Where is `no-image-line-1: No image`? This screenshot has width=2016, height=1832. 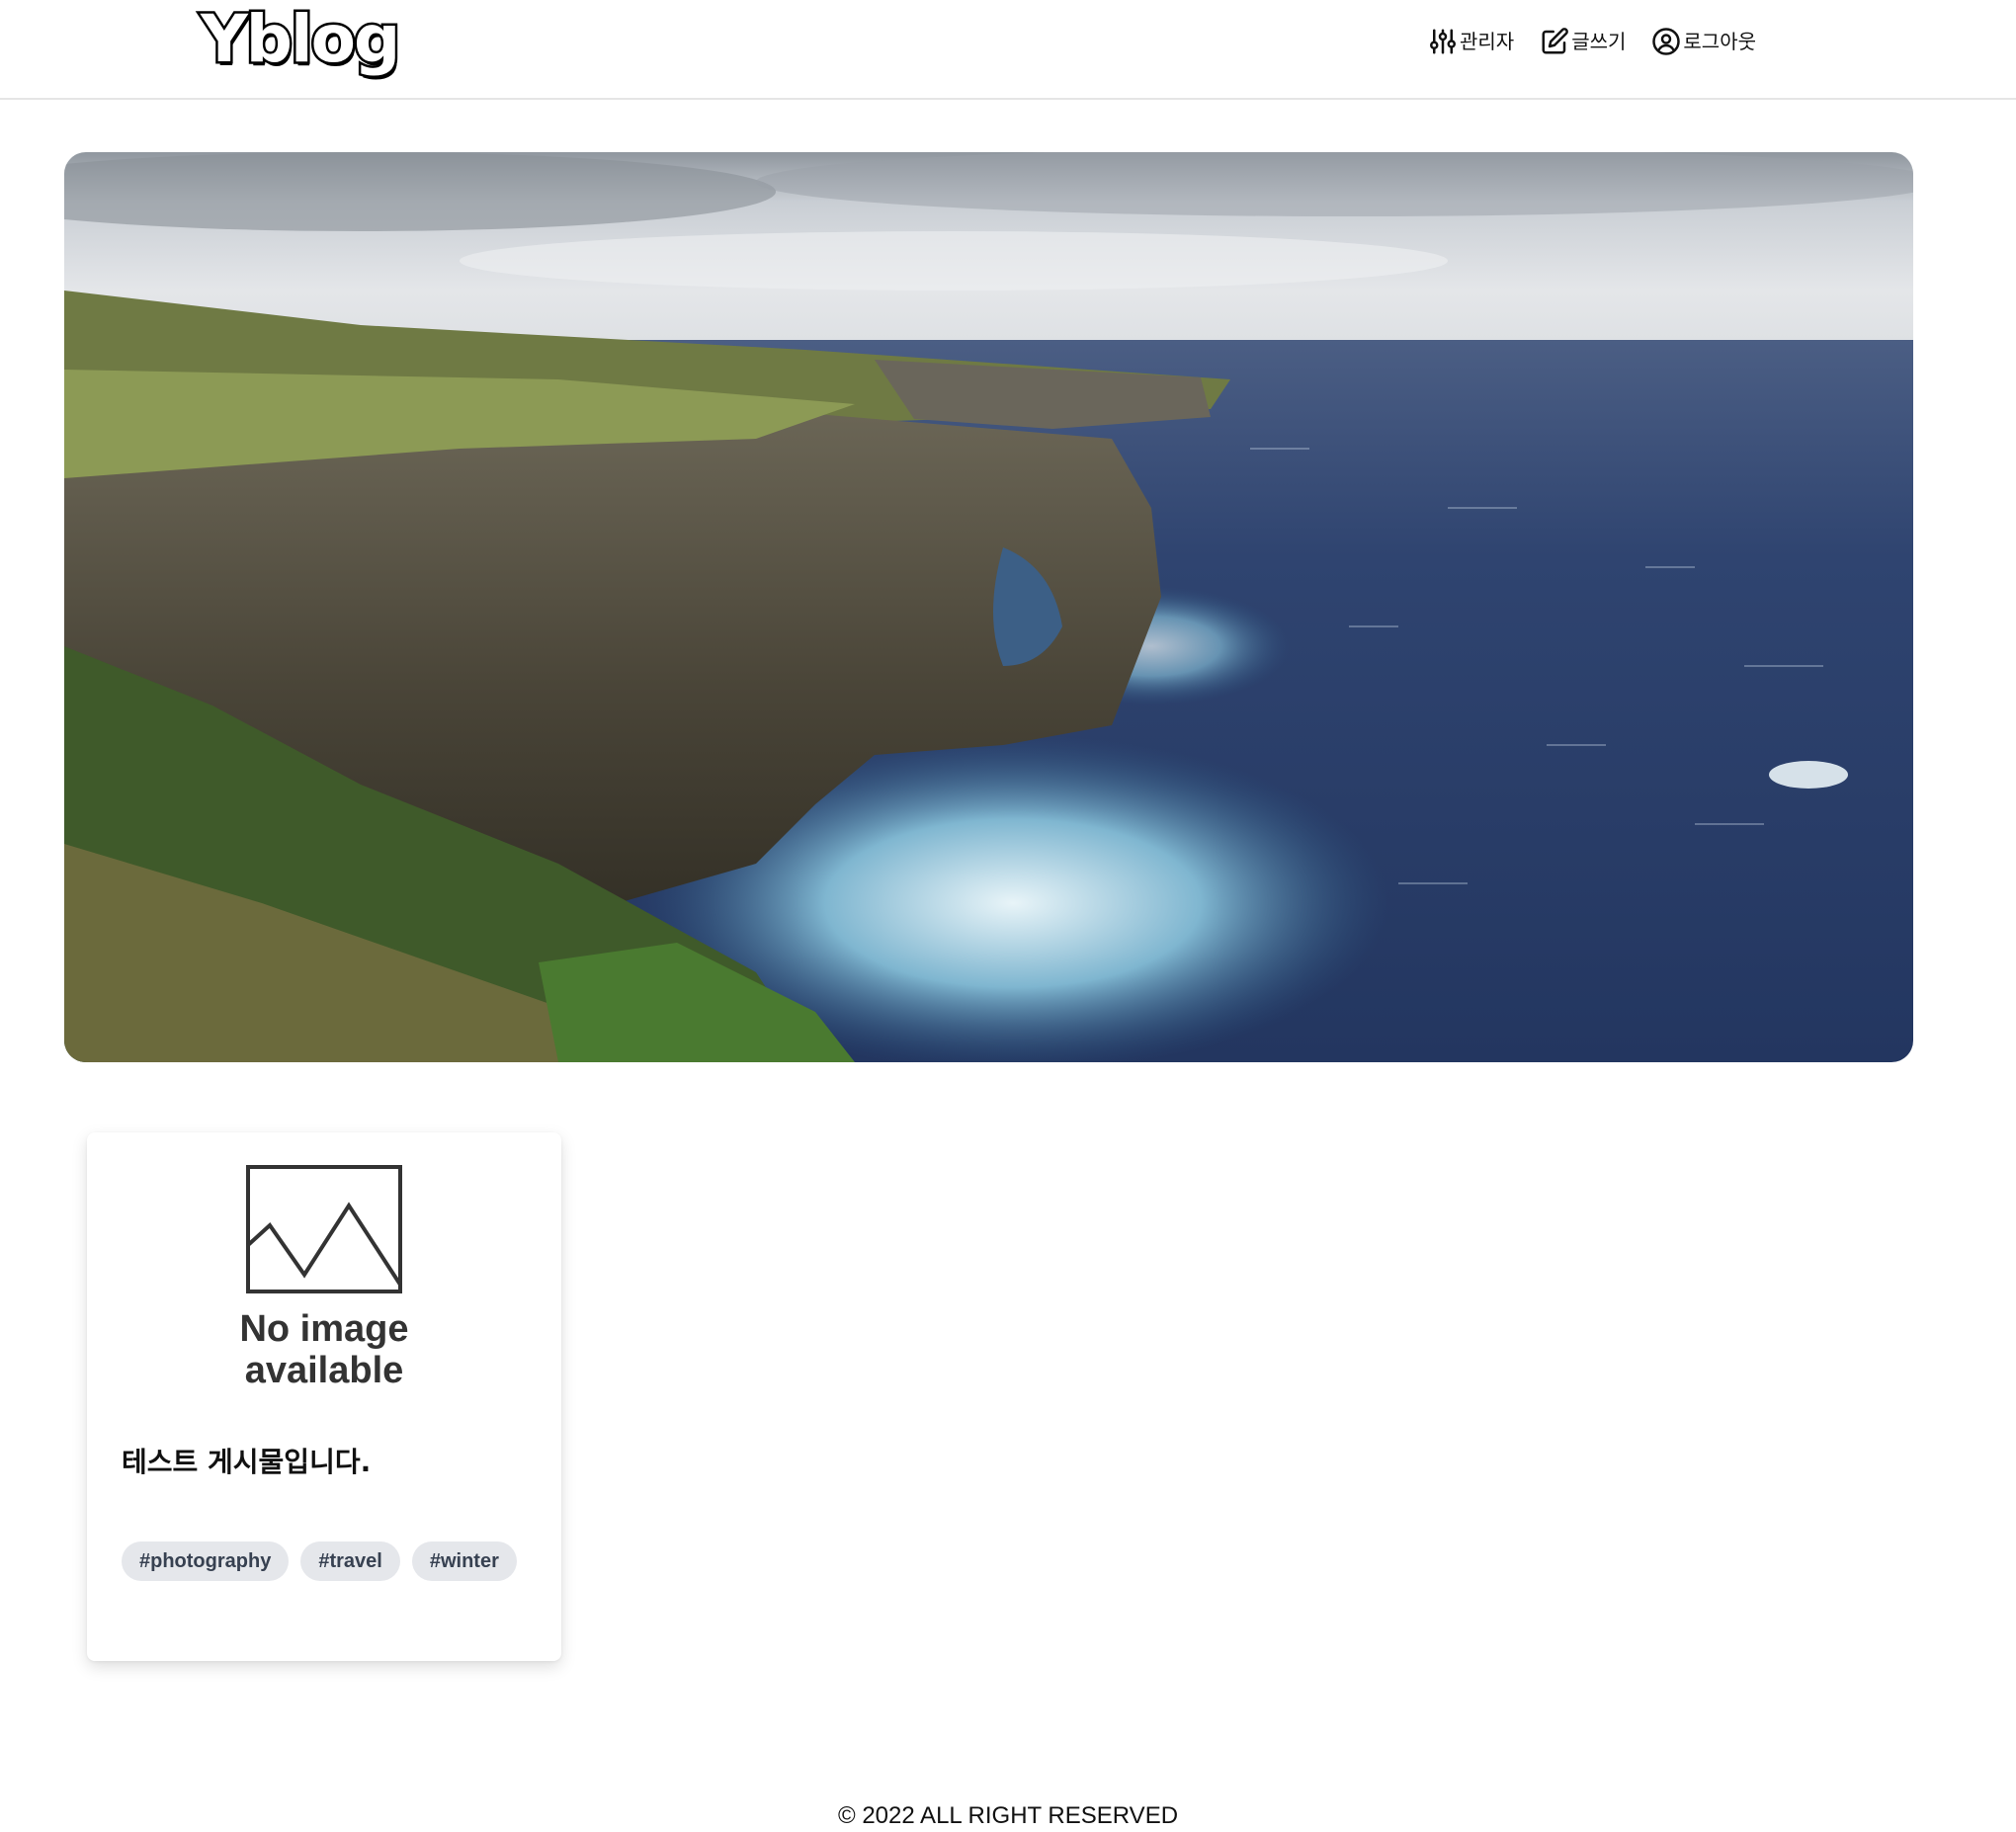
no-image-line-1: No image is located at coordinates (324, 1329).